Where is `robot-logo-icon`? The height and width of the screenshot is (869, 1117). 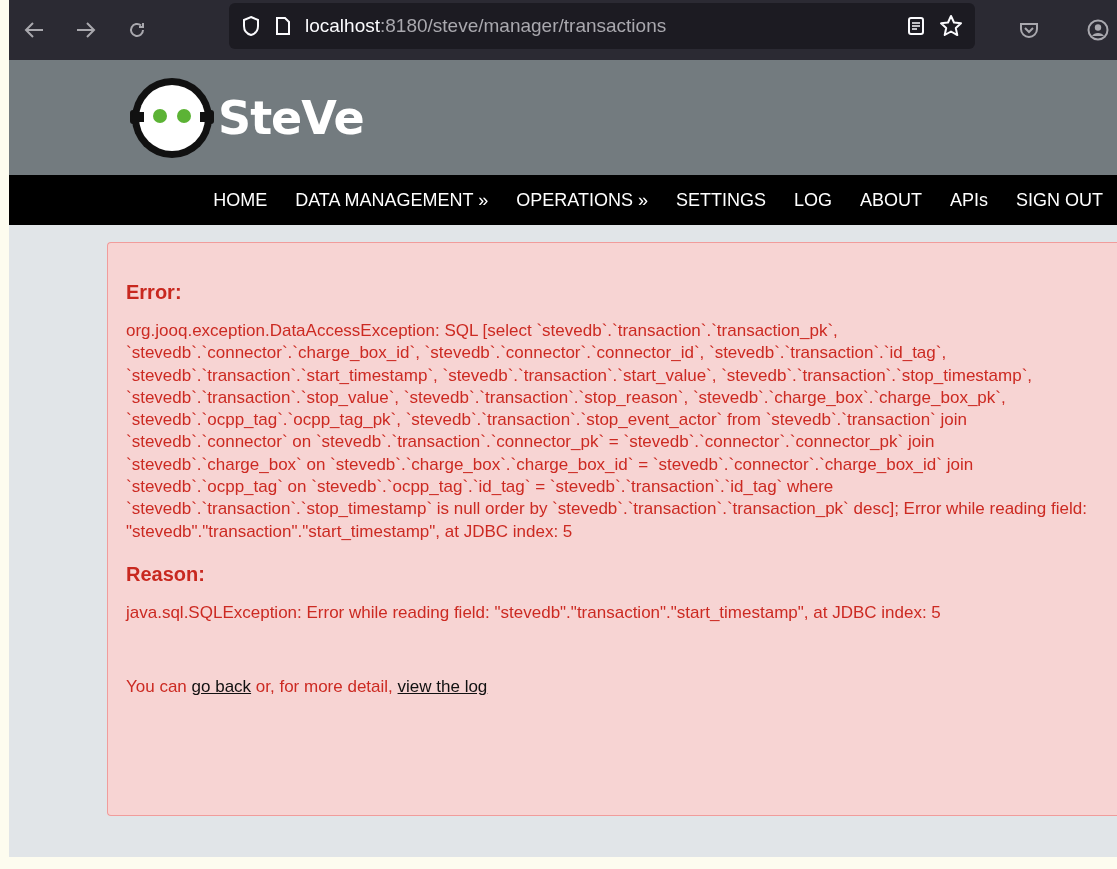 robot-logo-icon is located at coordinates (172, 117).